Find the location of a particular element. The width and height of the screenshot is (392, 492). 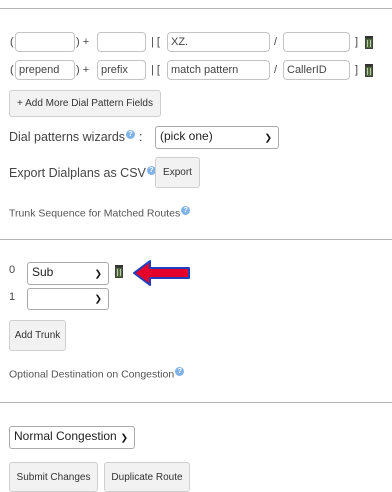

congestion-select: Normal Congestion ❯ is located at coordinates (72, 437).